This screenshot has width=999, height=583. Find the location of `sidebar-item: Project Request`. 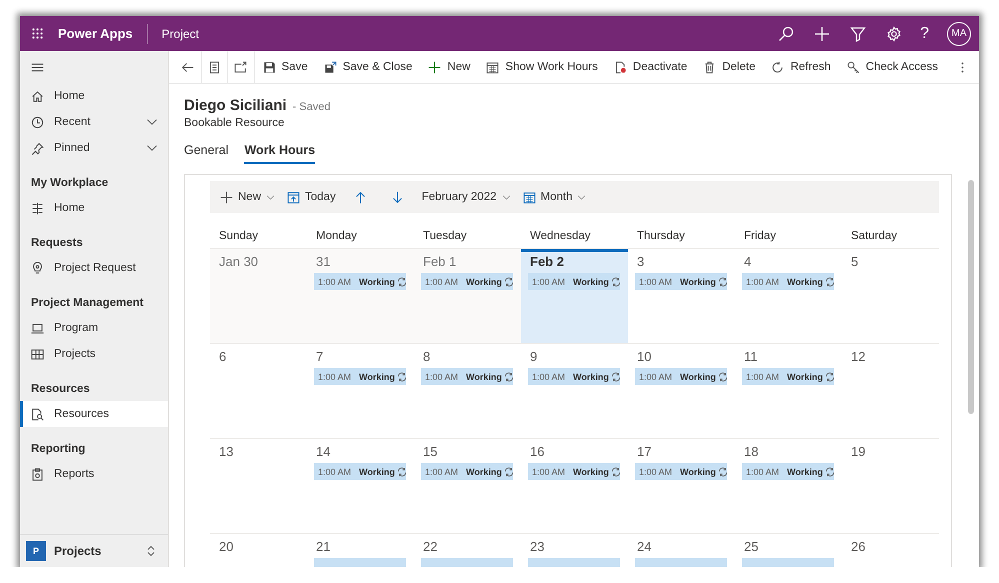

sidebar-item: Project Request is located at coordinates (94, 268).